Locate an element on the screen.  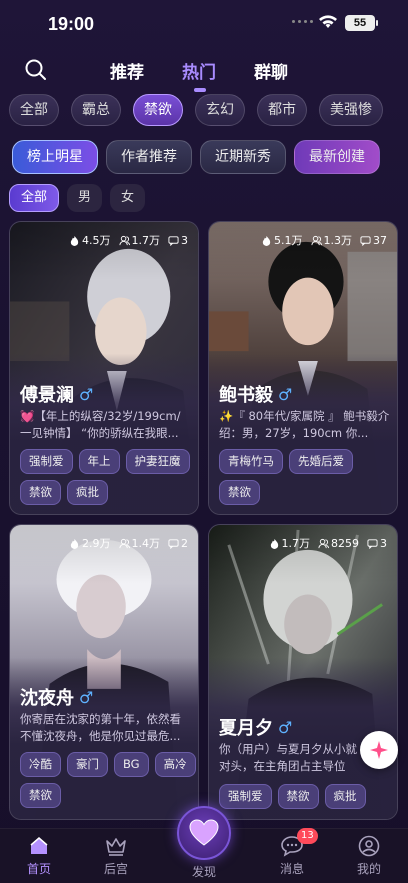
user-count: 1.7万 is located at coordinates (146, 240).